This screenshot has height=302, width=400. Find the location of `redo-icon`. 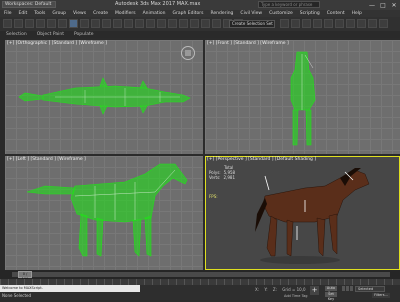

redo-icon is located at coordinates (18, 23).